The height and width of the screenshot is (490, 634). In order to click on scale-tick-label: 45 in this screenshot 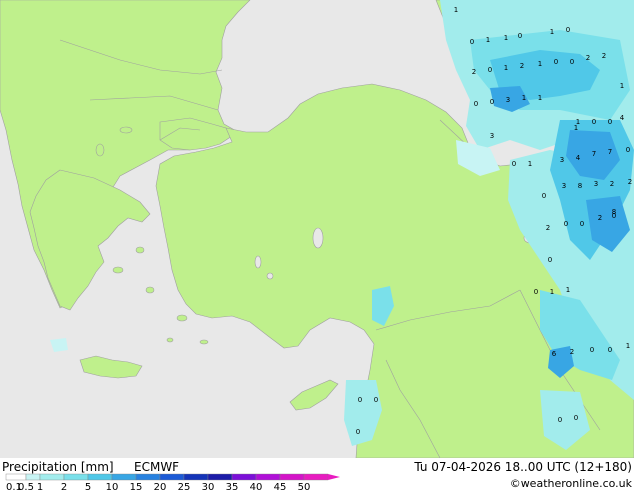, I will do `click(280, 486)`.